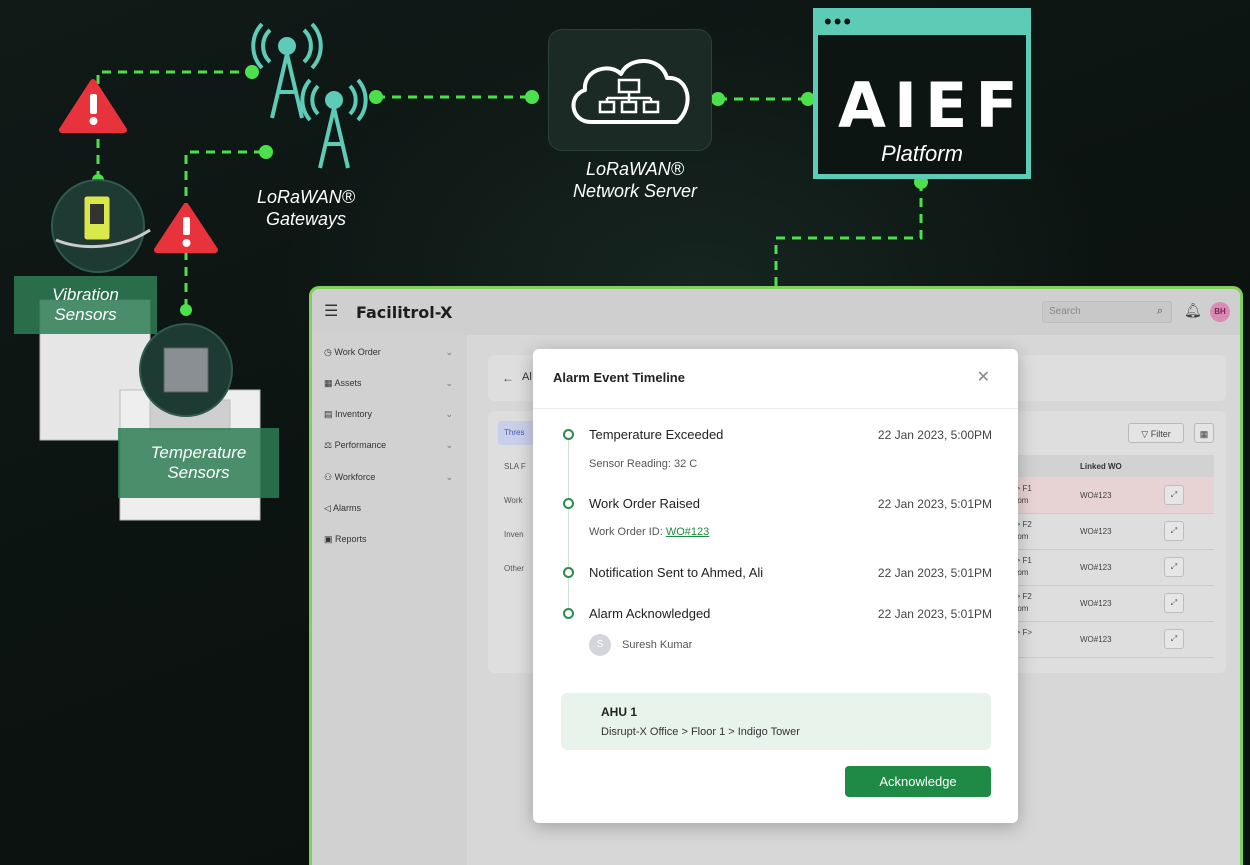  Describe the element at coordinates (1220, 312) in the screenshot. I see `user-avatar: BH` at that location.